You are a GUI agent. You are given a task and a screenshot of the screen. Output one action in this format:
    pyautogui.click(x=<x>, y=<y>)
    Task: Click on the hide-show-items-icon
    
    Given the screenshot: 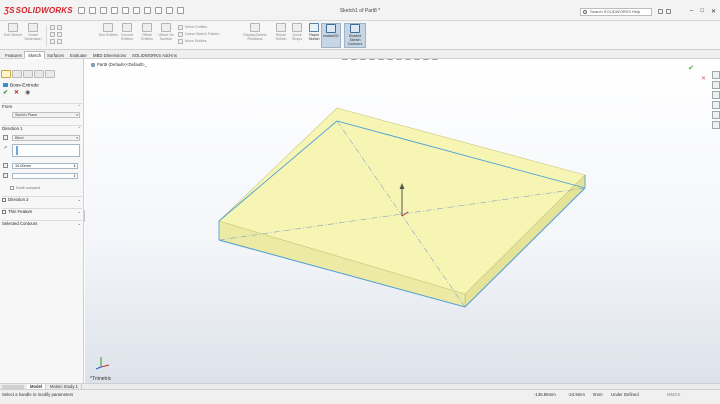 What is the action you would take?
    pyautogui.click(x=408, y=59)
    